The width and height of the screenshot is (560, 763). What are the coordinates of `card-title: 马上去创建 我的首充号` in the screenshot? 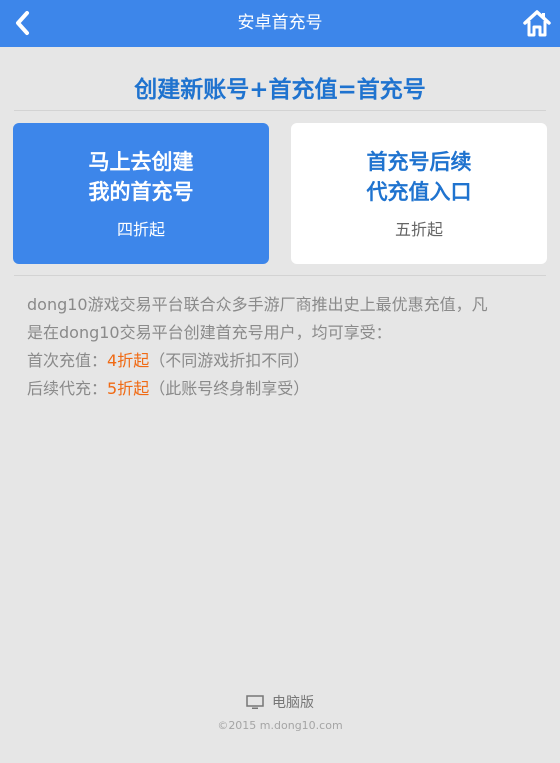 It's located at (141, 177).